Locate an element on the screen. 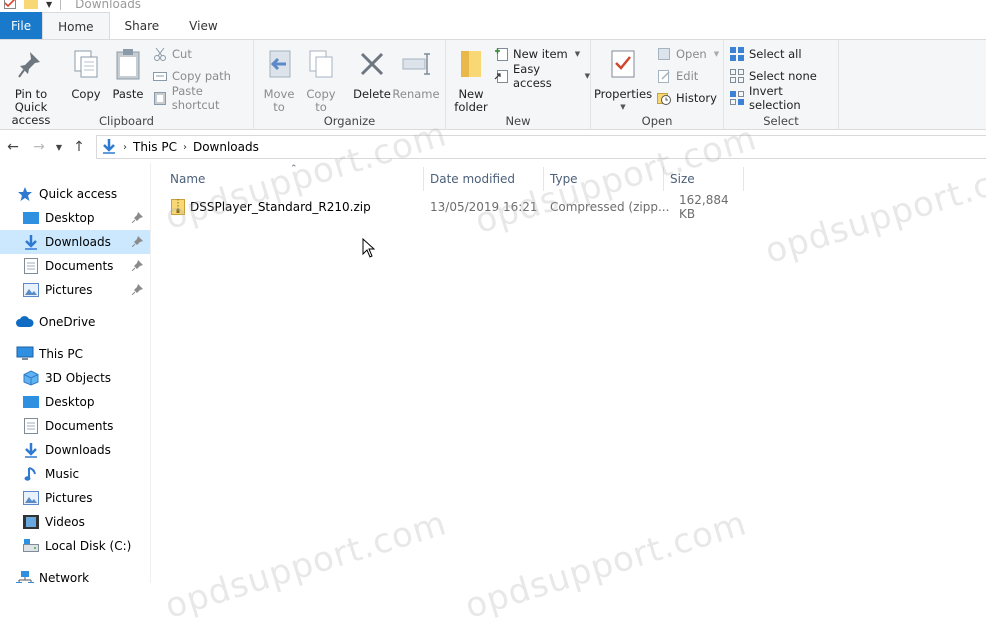 Image resolution: width=986 pixels, height=627 pixels. navigation-bar: ← → ▼ ↑ › This PC › Downloads is located at coordinates (493, 147).